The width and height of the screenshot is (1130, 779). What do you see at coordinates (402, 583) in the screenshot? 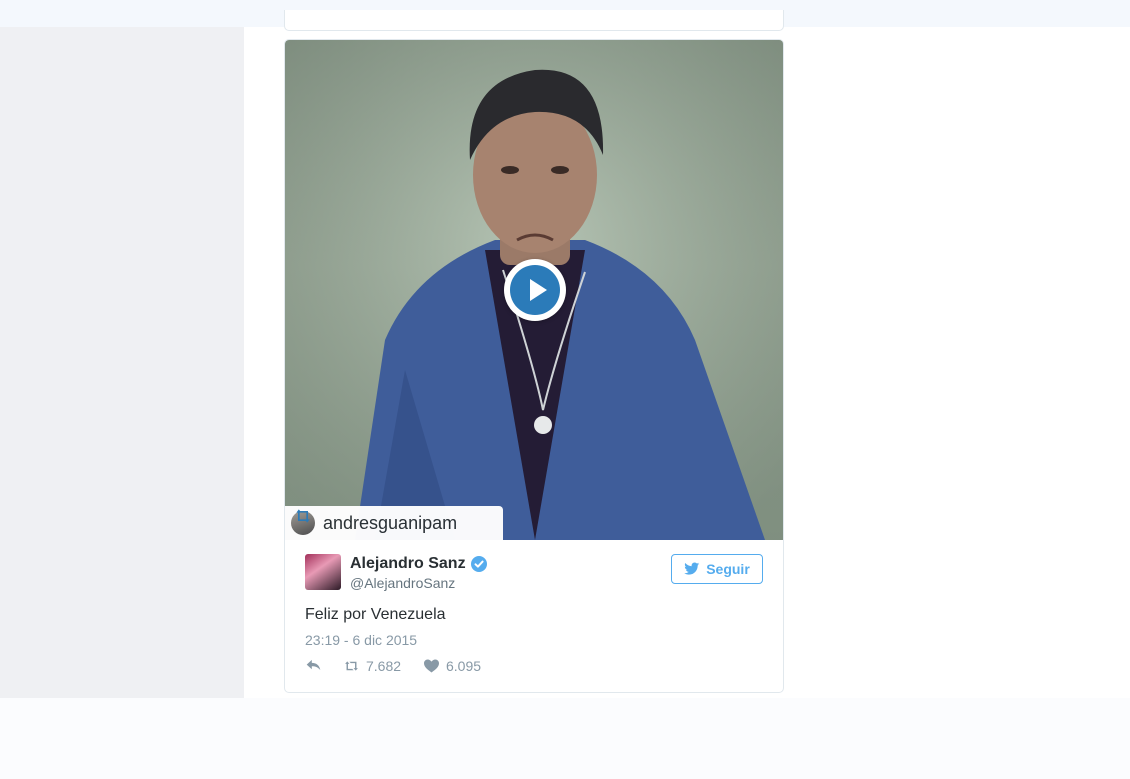
I see `author-handle: @AlejandroSanz` at bounding box center [402, 583].